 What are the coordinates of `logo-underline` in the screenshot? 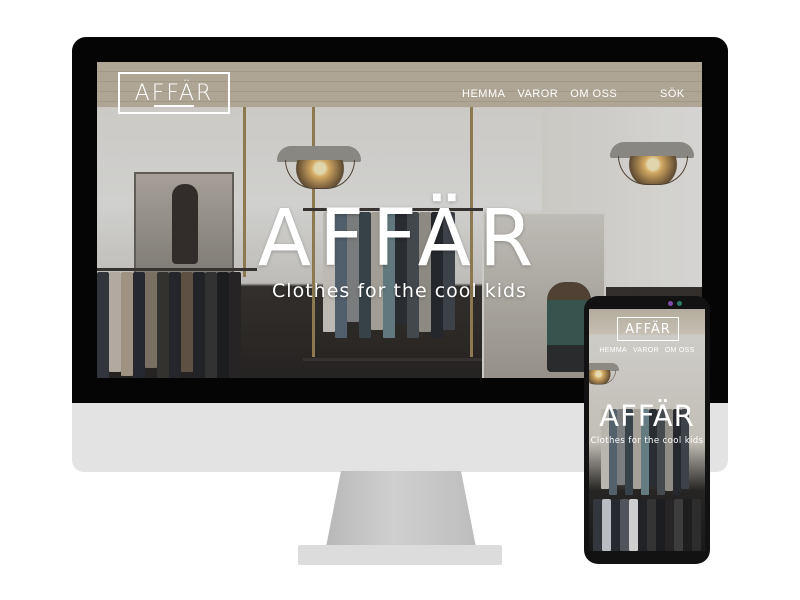 It's located at (174, 106).